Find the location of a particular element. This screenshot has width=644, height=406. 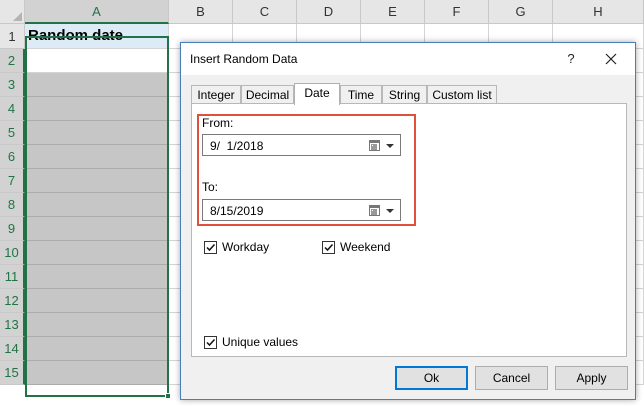

column-header-b: B is located at coordinates (201, 12).